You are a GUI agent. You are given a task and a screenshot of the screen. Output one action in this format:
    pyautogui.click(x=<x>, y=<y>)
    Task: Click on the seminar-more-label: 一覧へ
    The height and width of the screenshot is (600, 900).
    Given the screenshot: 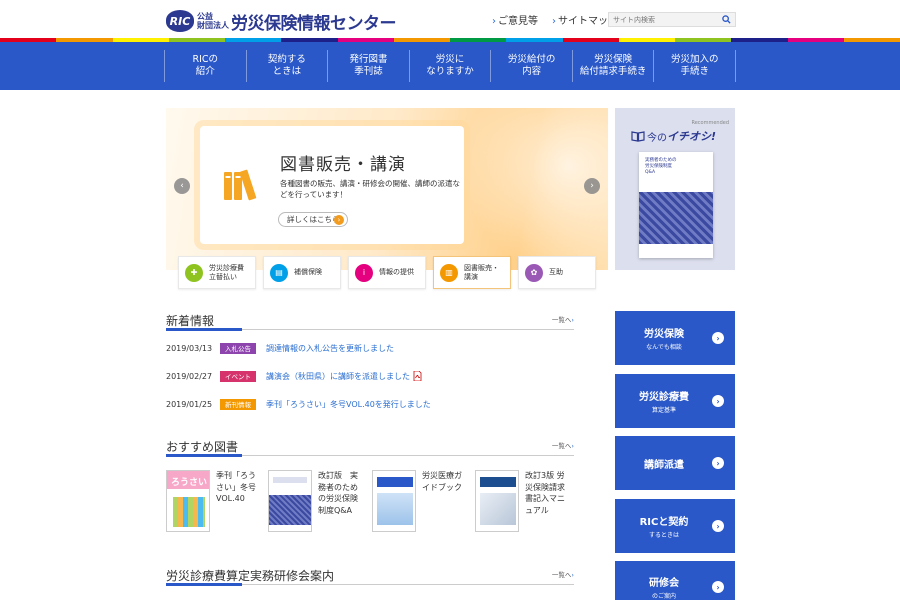 What is the action you would take?
    pyautogui.click(x=561, y=575)
    